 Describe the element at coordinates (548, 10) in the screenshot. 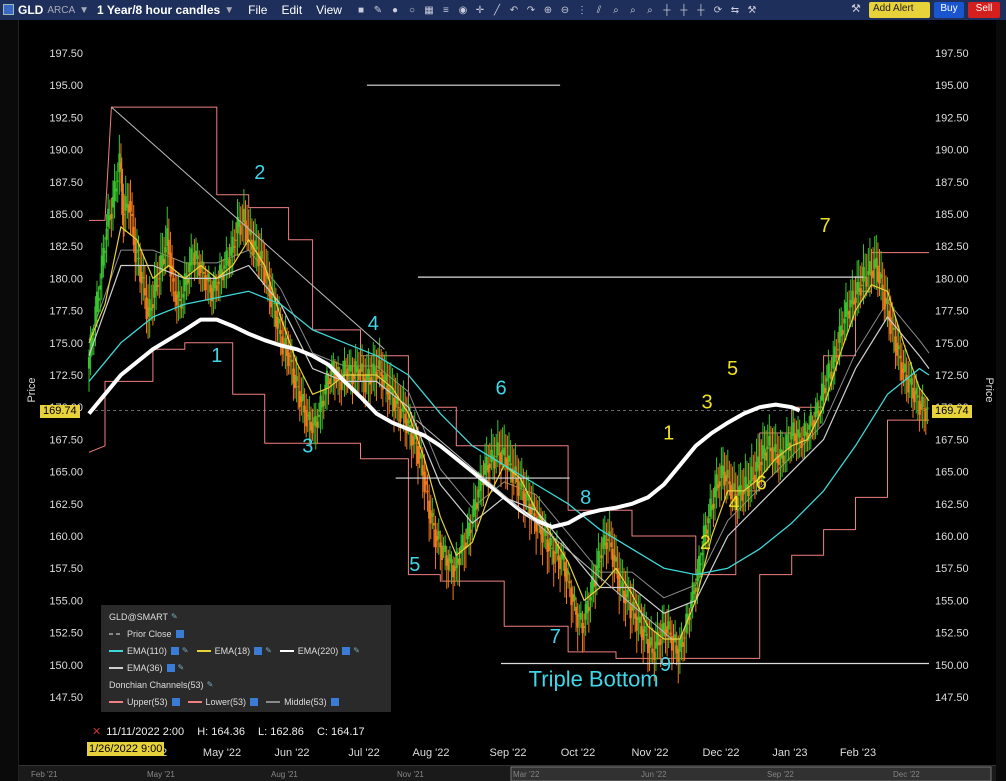

I see `zoom-in-icon: ⊕` at that location.